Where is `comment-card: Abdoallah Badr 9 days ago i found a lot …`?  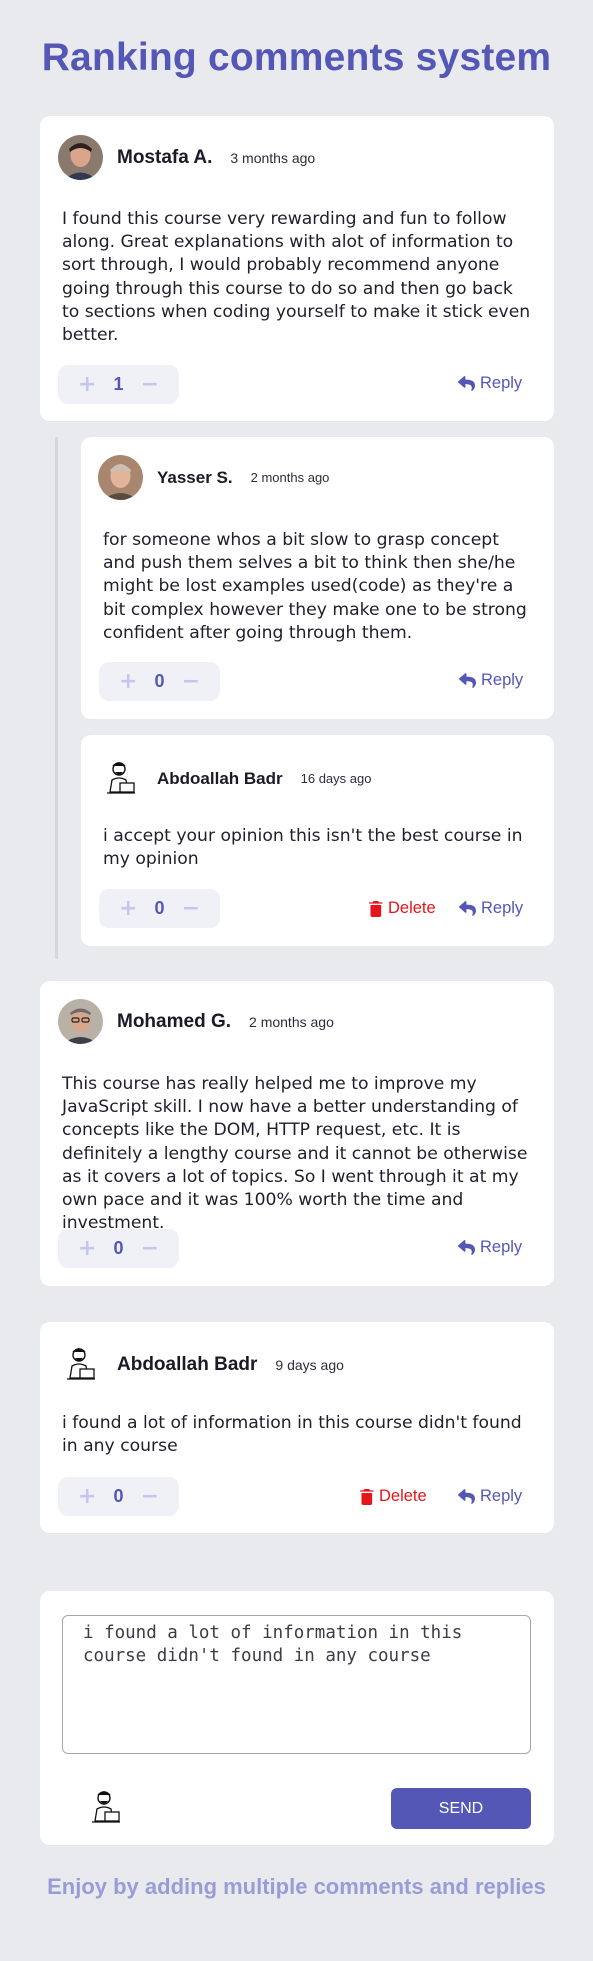 comment-card: Abdoallah Badr 9 days ago i found a lot … is located at coordinates (297, 1427).